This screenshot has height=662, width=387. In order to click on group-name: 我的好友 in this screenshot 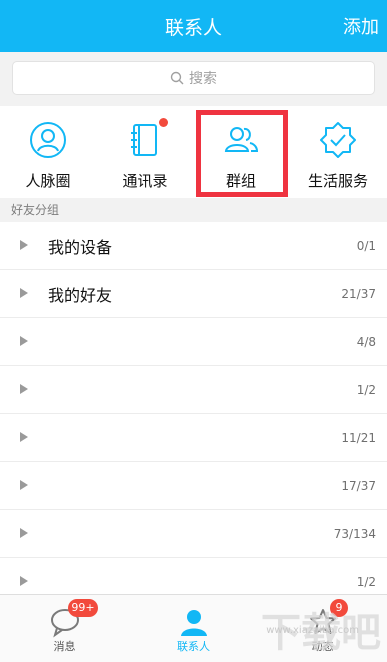, I will do `click(80, 295)`.